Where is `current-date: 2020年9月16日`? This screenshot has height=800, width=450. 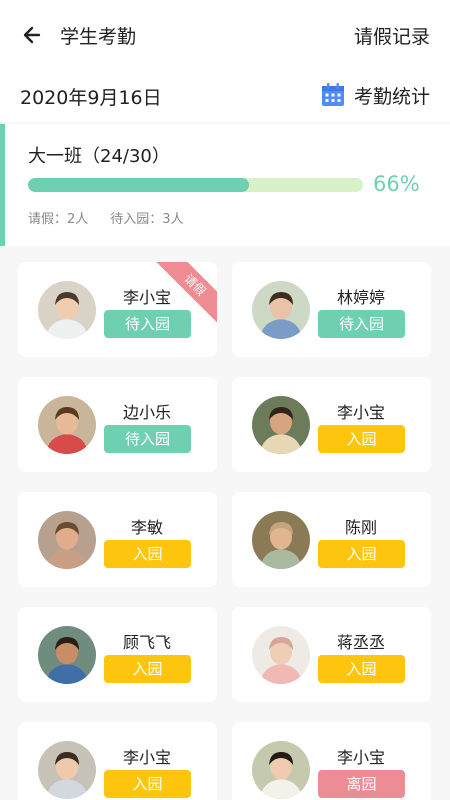 current-date: 2020年9月16日 is located at coordinates (91, 96).